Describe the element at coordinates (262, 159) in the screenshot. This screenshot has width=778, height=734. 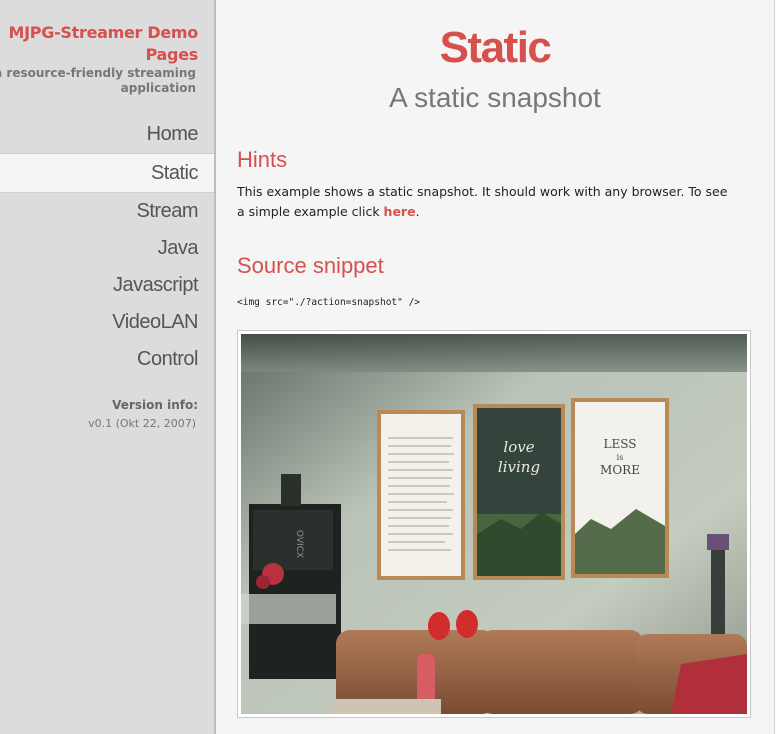
I see `hints-heading: Hints` at that location.